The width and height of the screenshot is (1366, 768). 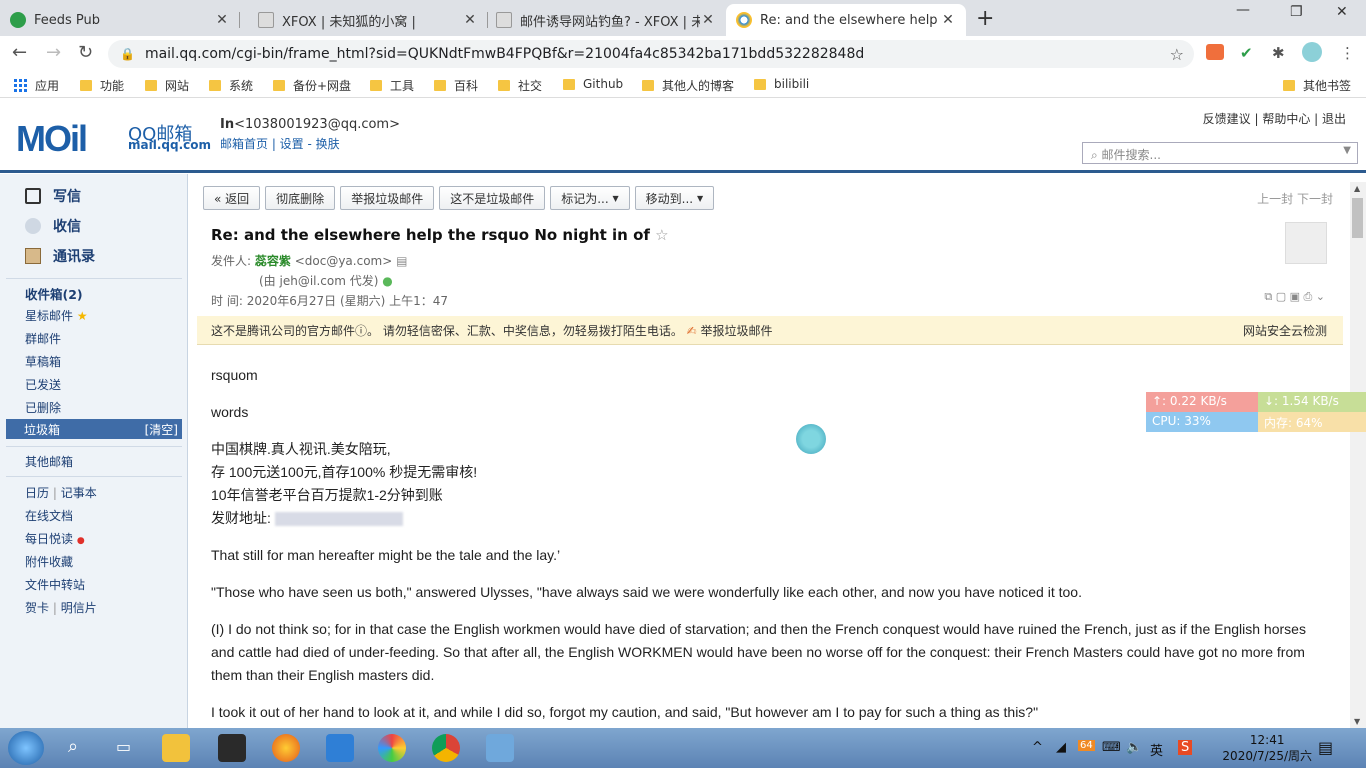 What do you see at coordinates (161, 429) in the screenshot?
I see `clear-spam-button: [清空]` at bounding box center [161, 429].